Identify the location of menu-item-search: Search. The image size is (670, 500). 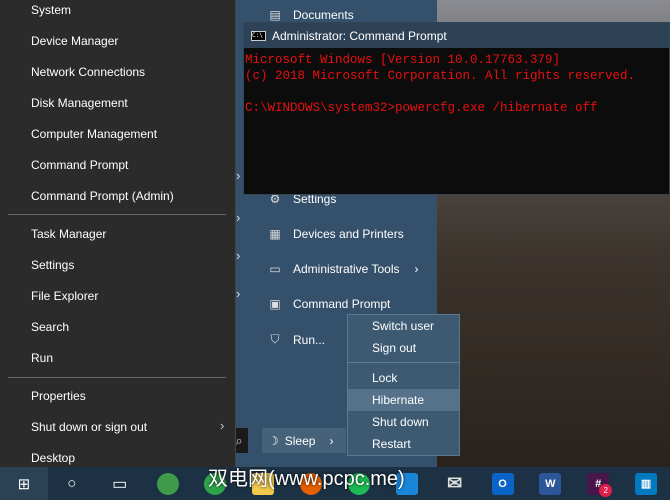
(50, 327).